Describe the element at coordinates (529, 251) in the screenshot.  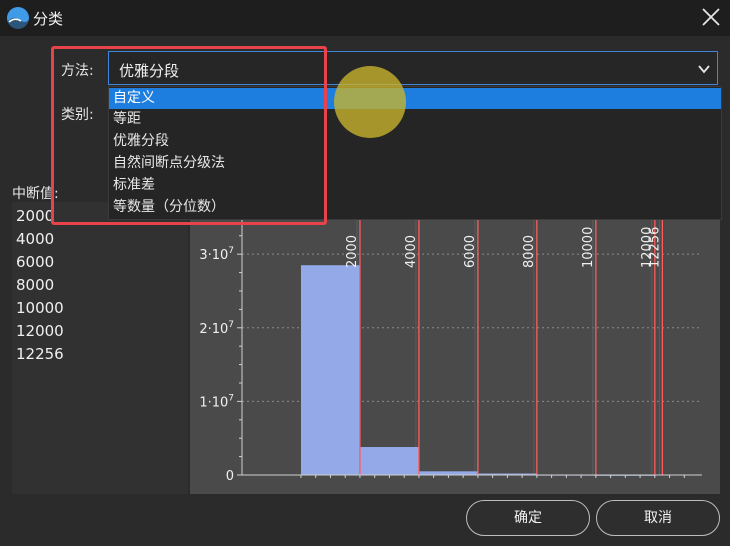
I see `break-line-label: 8000` at that location.